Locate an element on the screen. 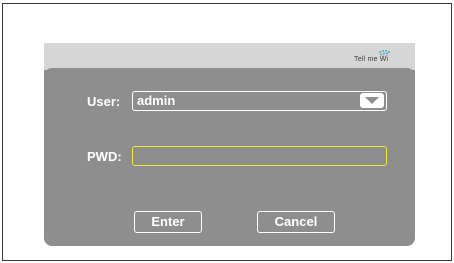 This screenshot has width=454, height=263. user-label: User: is located at coordinates (104, 101).